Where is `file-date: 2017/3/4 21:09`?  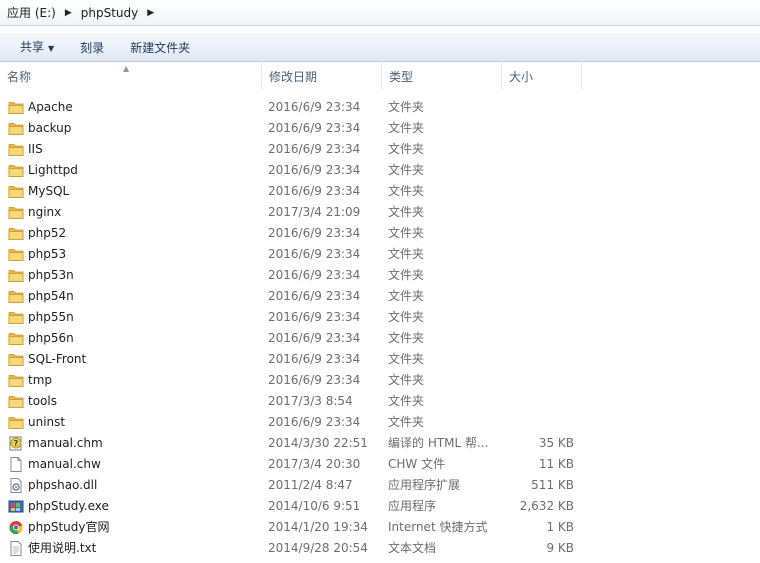
file-date: 2017/3/4 21:09 is located at coordinates (314, 212).